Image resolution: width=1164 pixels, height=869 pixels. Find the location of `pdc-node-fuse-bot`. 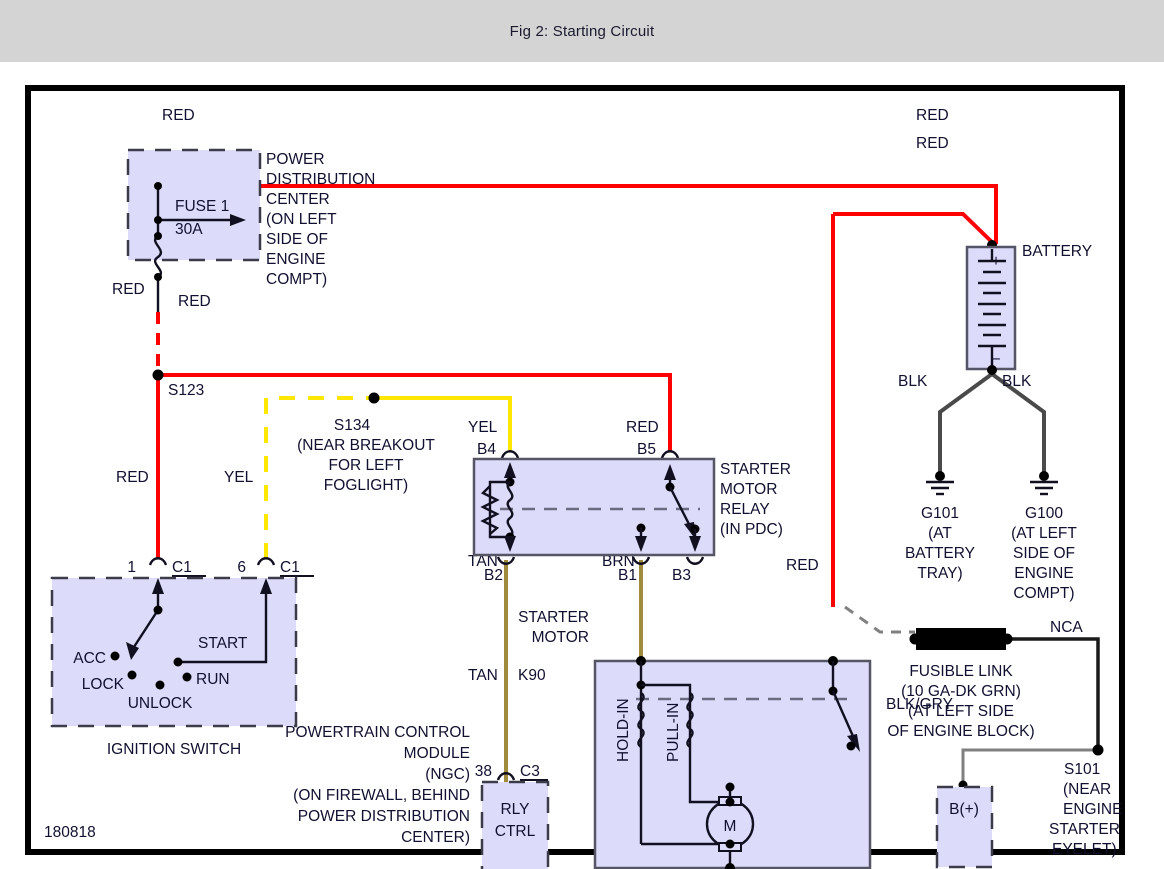

pdc-node-fuse-bot is located at coordinates (158, 277).